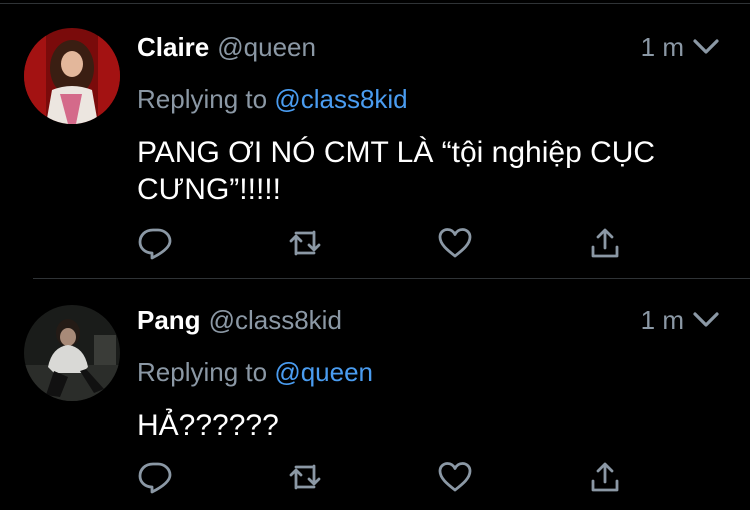 This screenshot has height=510, width=750. What do you see at coordinates (428, 322) in the screenshot?
I see `tweet-header: Pang @class8kid 1 m` at bounding box center [428, 322].